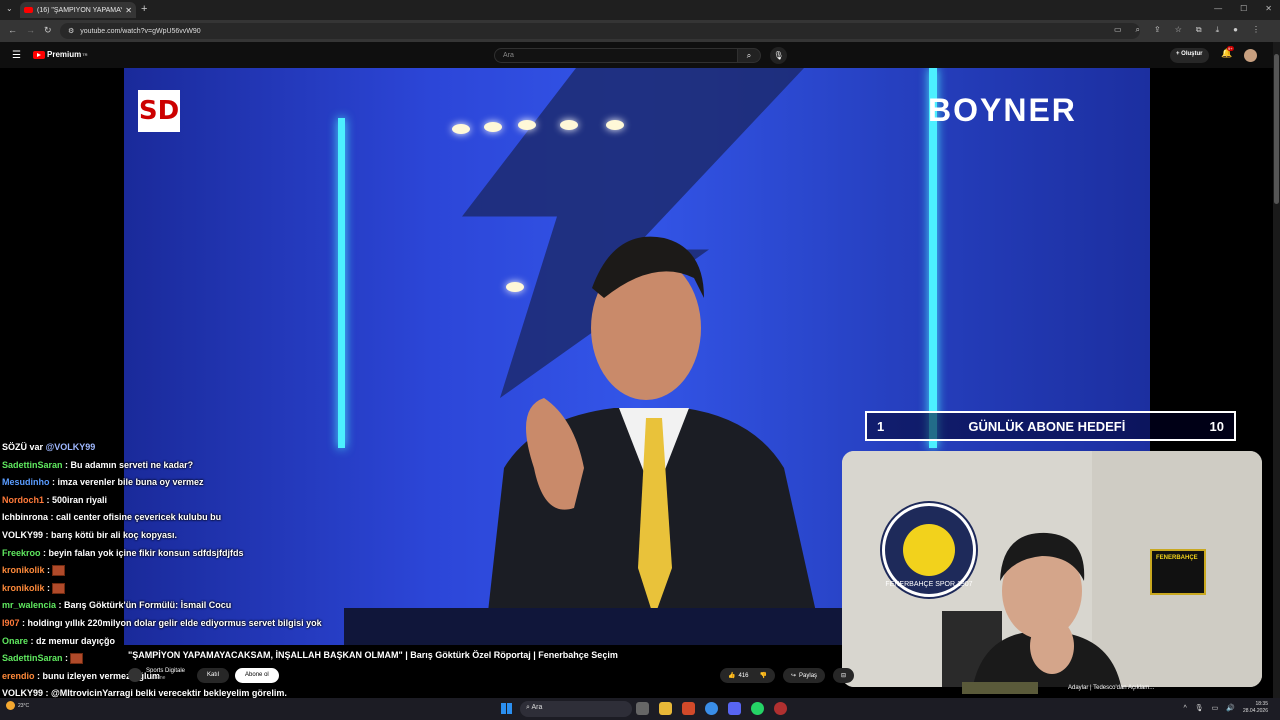 This screenshot has width=1280, height=720. I want to click on share-icon: ⇪, so click(1157, 30).